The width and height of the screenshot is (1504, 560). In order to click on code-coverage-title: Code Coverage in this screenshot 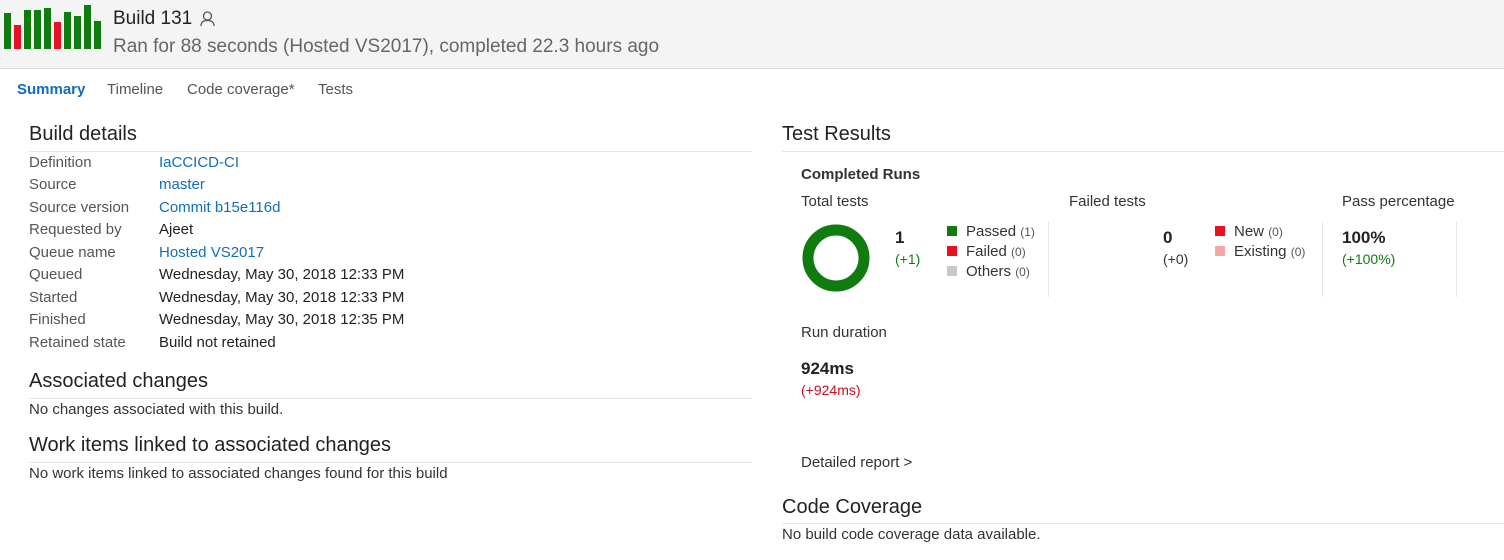, I will do `click(852, 507)`.